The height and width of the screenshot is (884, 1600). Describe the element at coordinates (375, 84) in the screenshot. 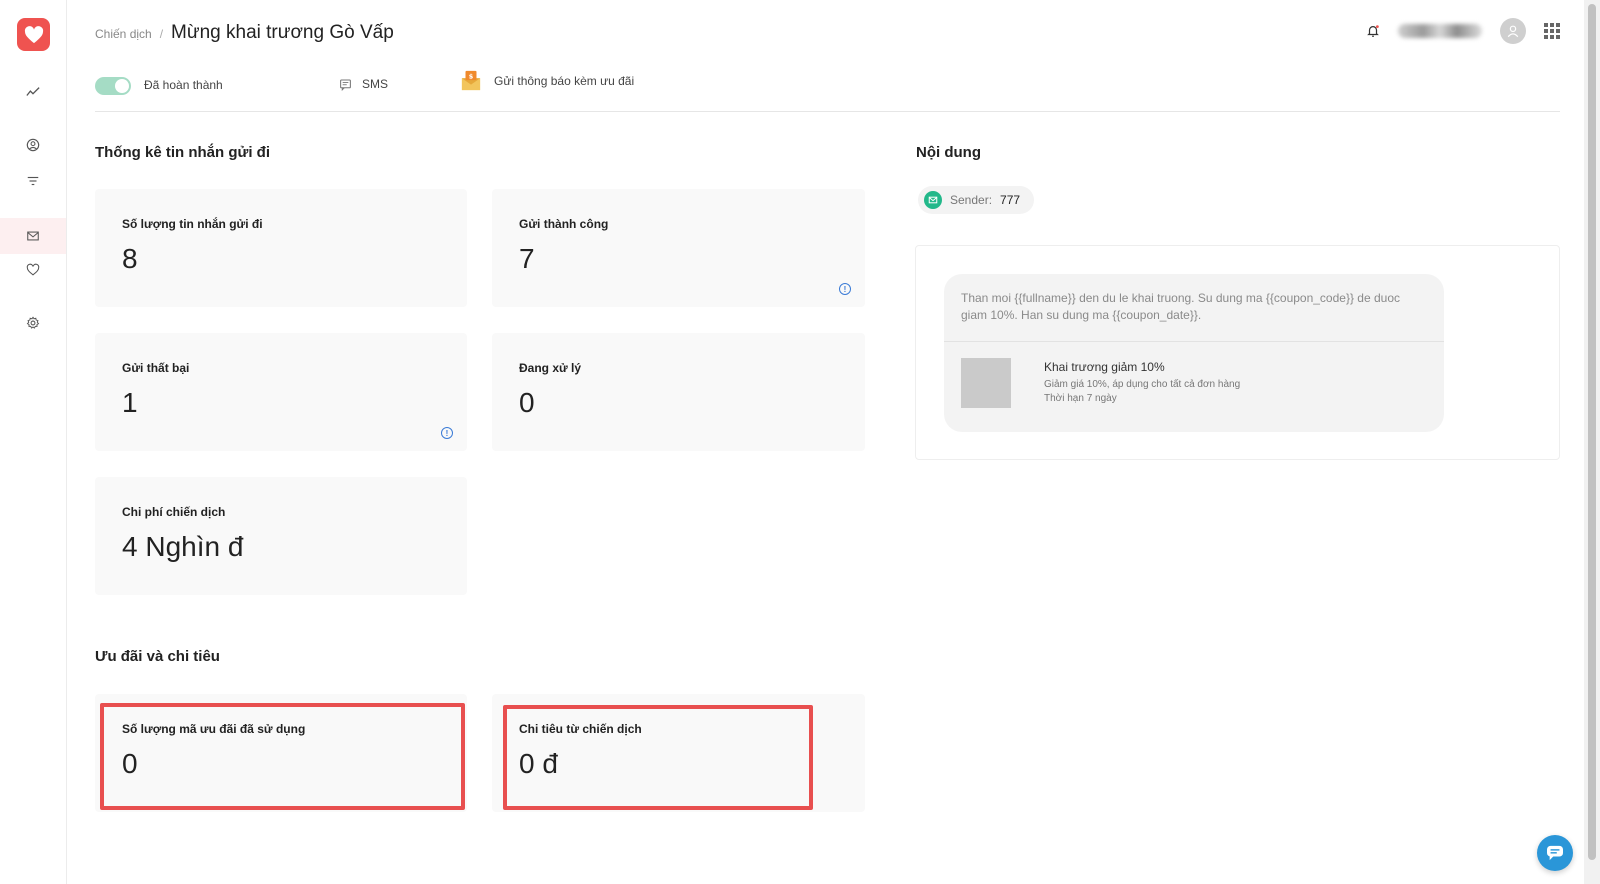

I see `campaign-channel-label: SMS` at that location.